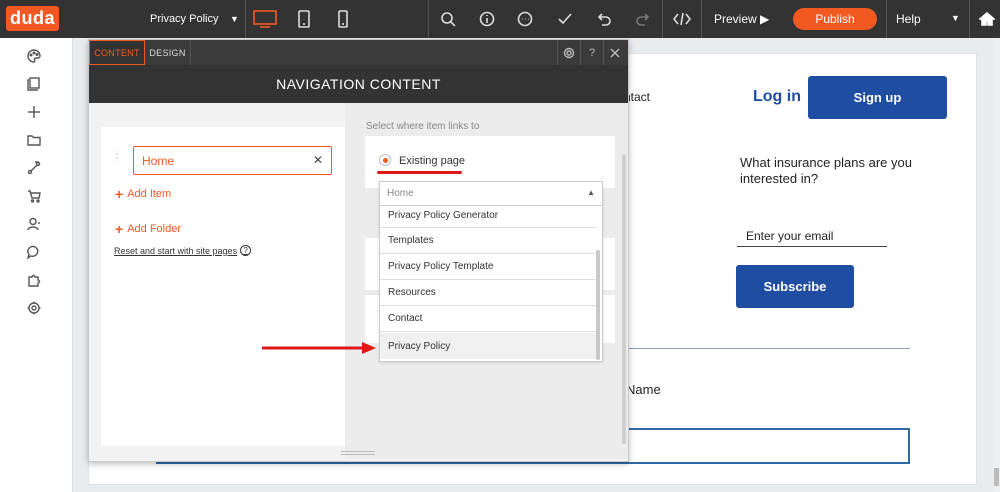  Describe the element at coordinates (343, 19) in the screenshot. I see `mobile-icon` at that location.